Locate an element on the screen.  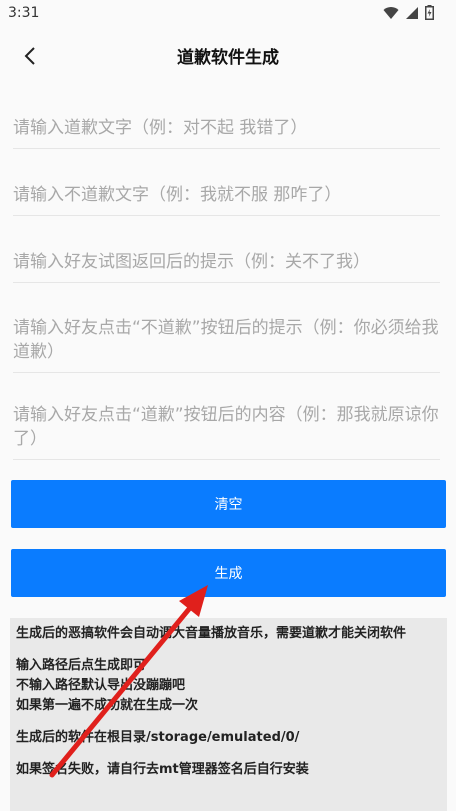
status-icons is located at coordinates (408, 12).